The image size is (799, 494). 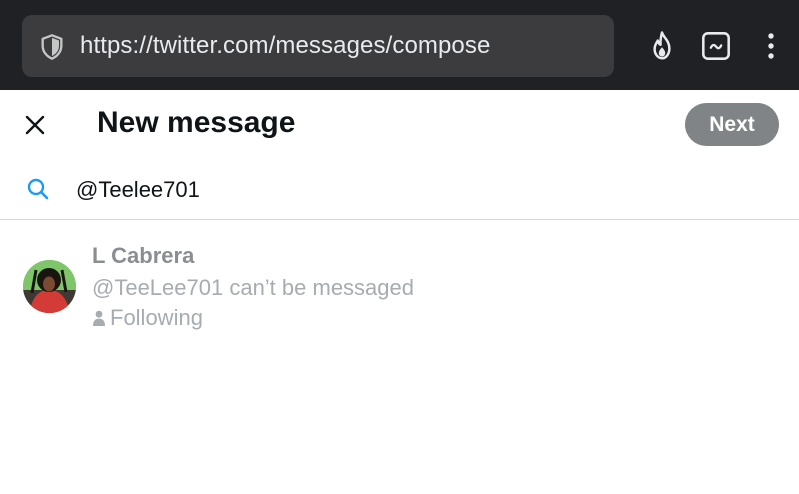 What do you see at coordinates (253, 287) in the screenshot?
I see `user-handle-status: @TeeLee701 can’t be messaged` at bounding box center [253, 287].